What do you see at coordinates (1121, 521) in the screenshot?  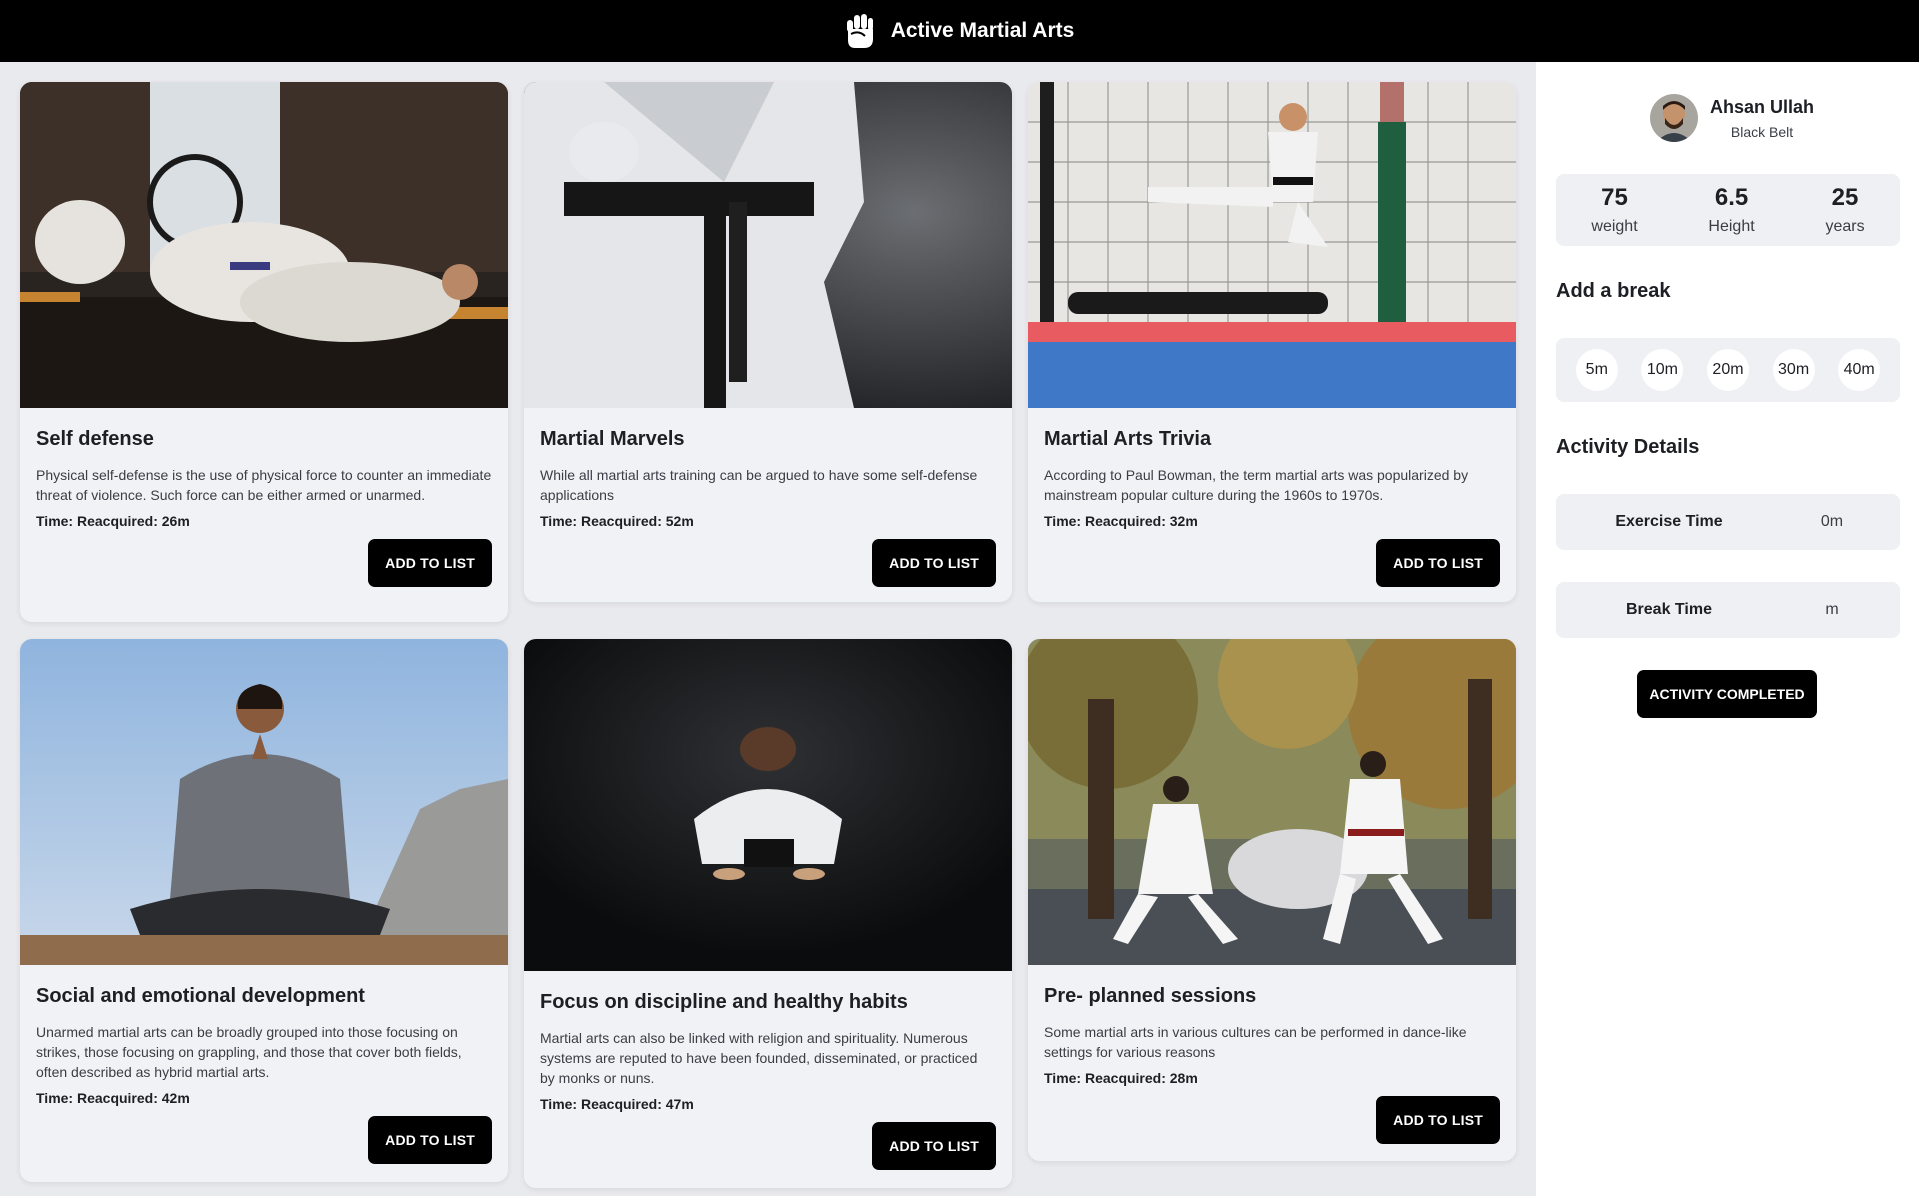 I see `card-time: Time: Reacquired: 32m` at bounding box center [1121, 521].